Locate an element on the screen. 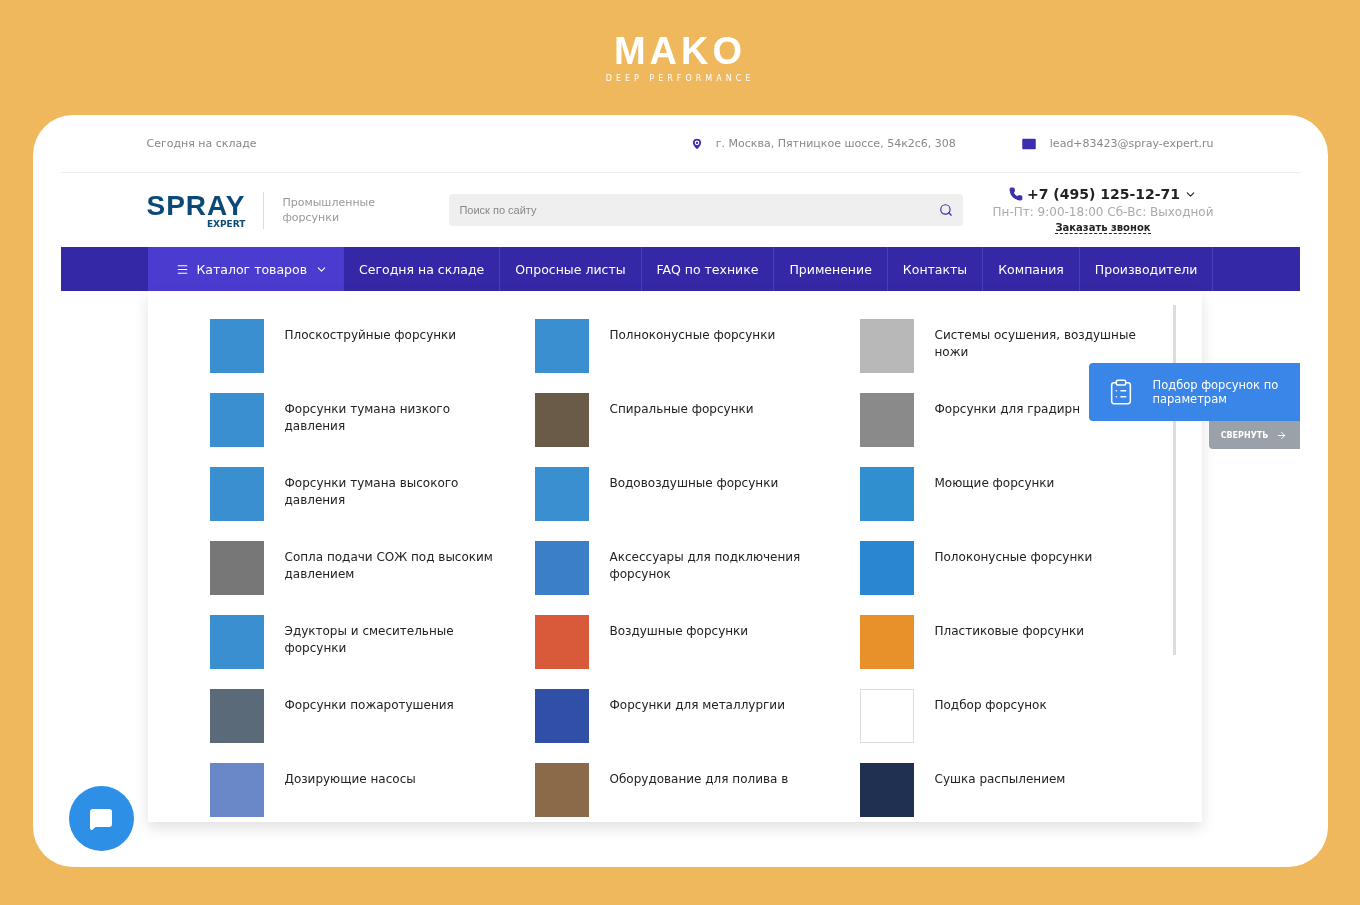 Image resolution: width=1360 pixels, height=905 pixels. catalog-item: Полоконусные форсунки is located at coordinates (1013, 558).